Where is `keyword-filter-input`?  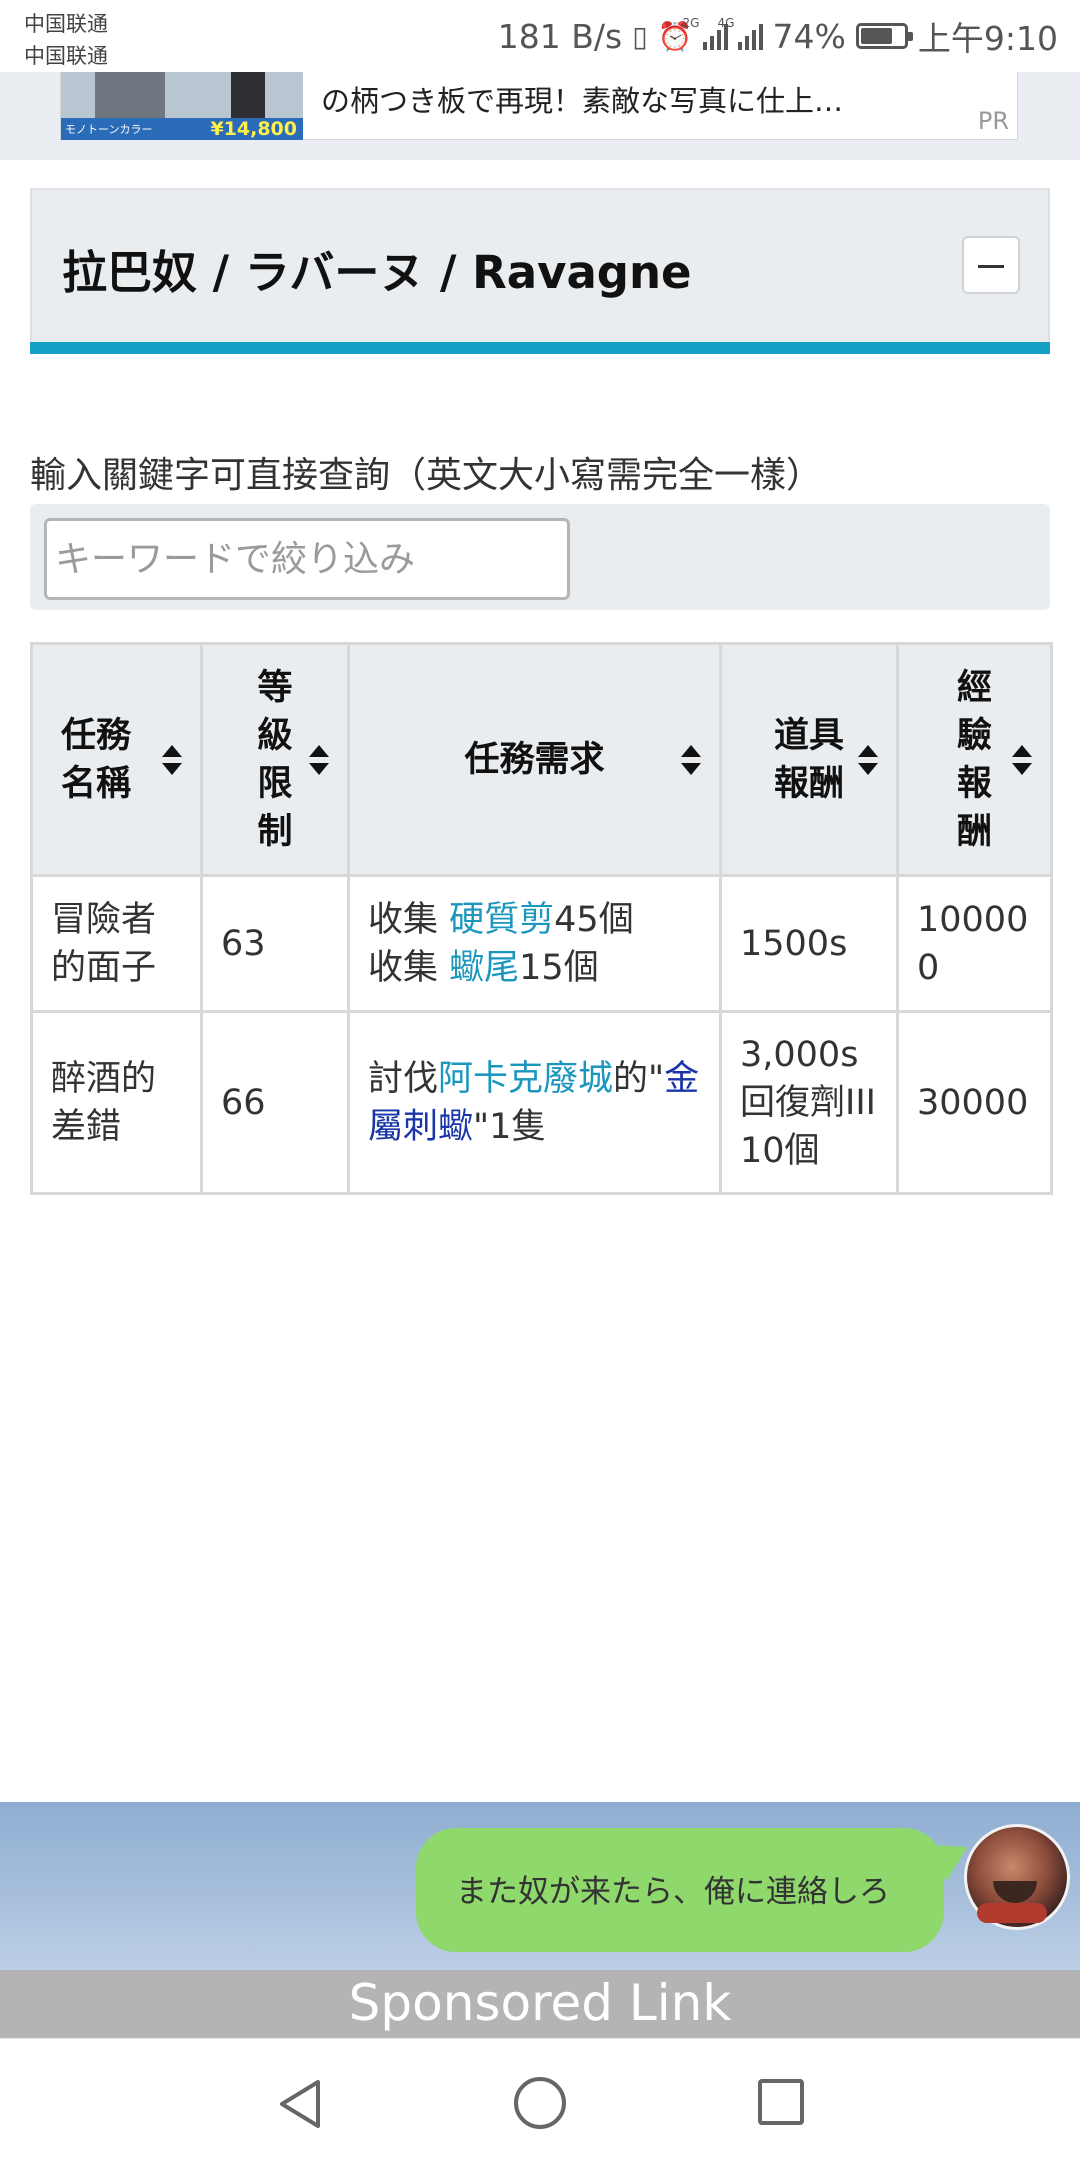
keyword-filter-input is located at coordinates (307, 559).